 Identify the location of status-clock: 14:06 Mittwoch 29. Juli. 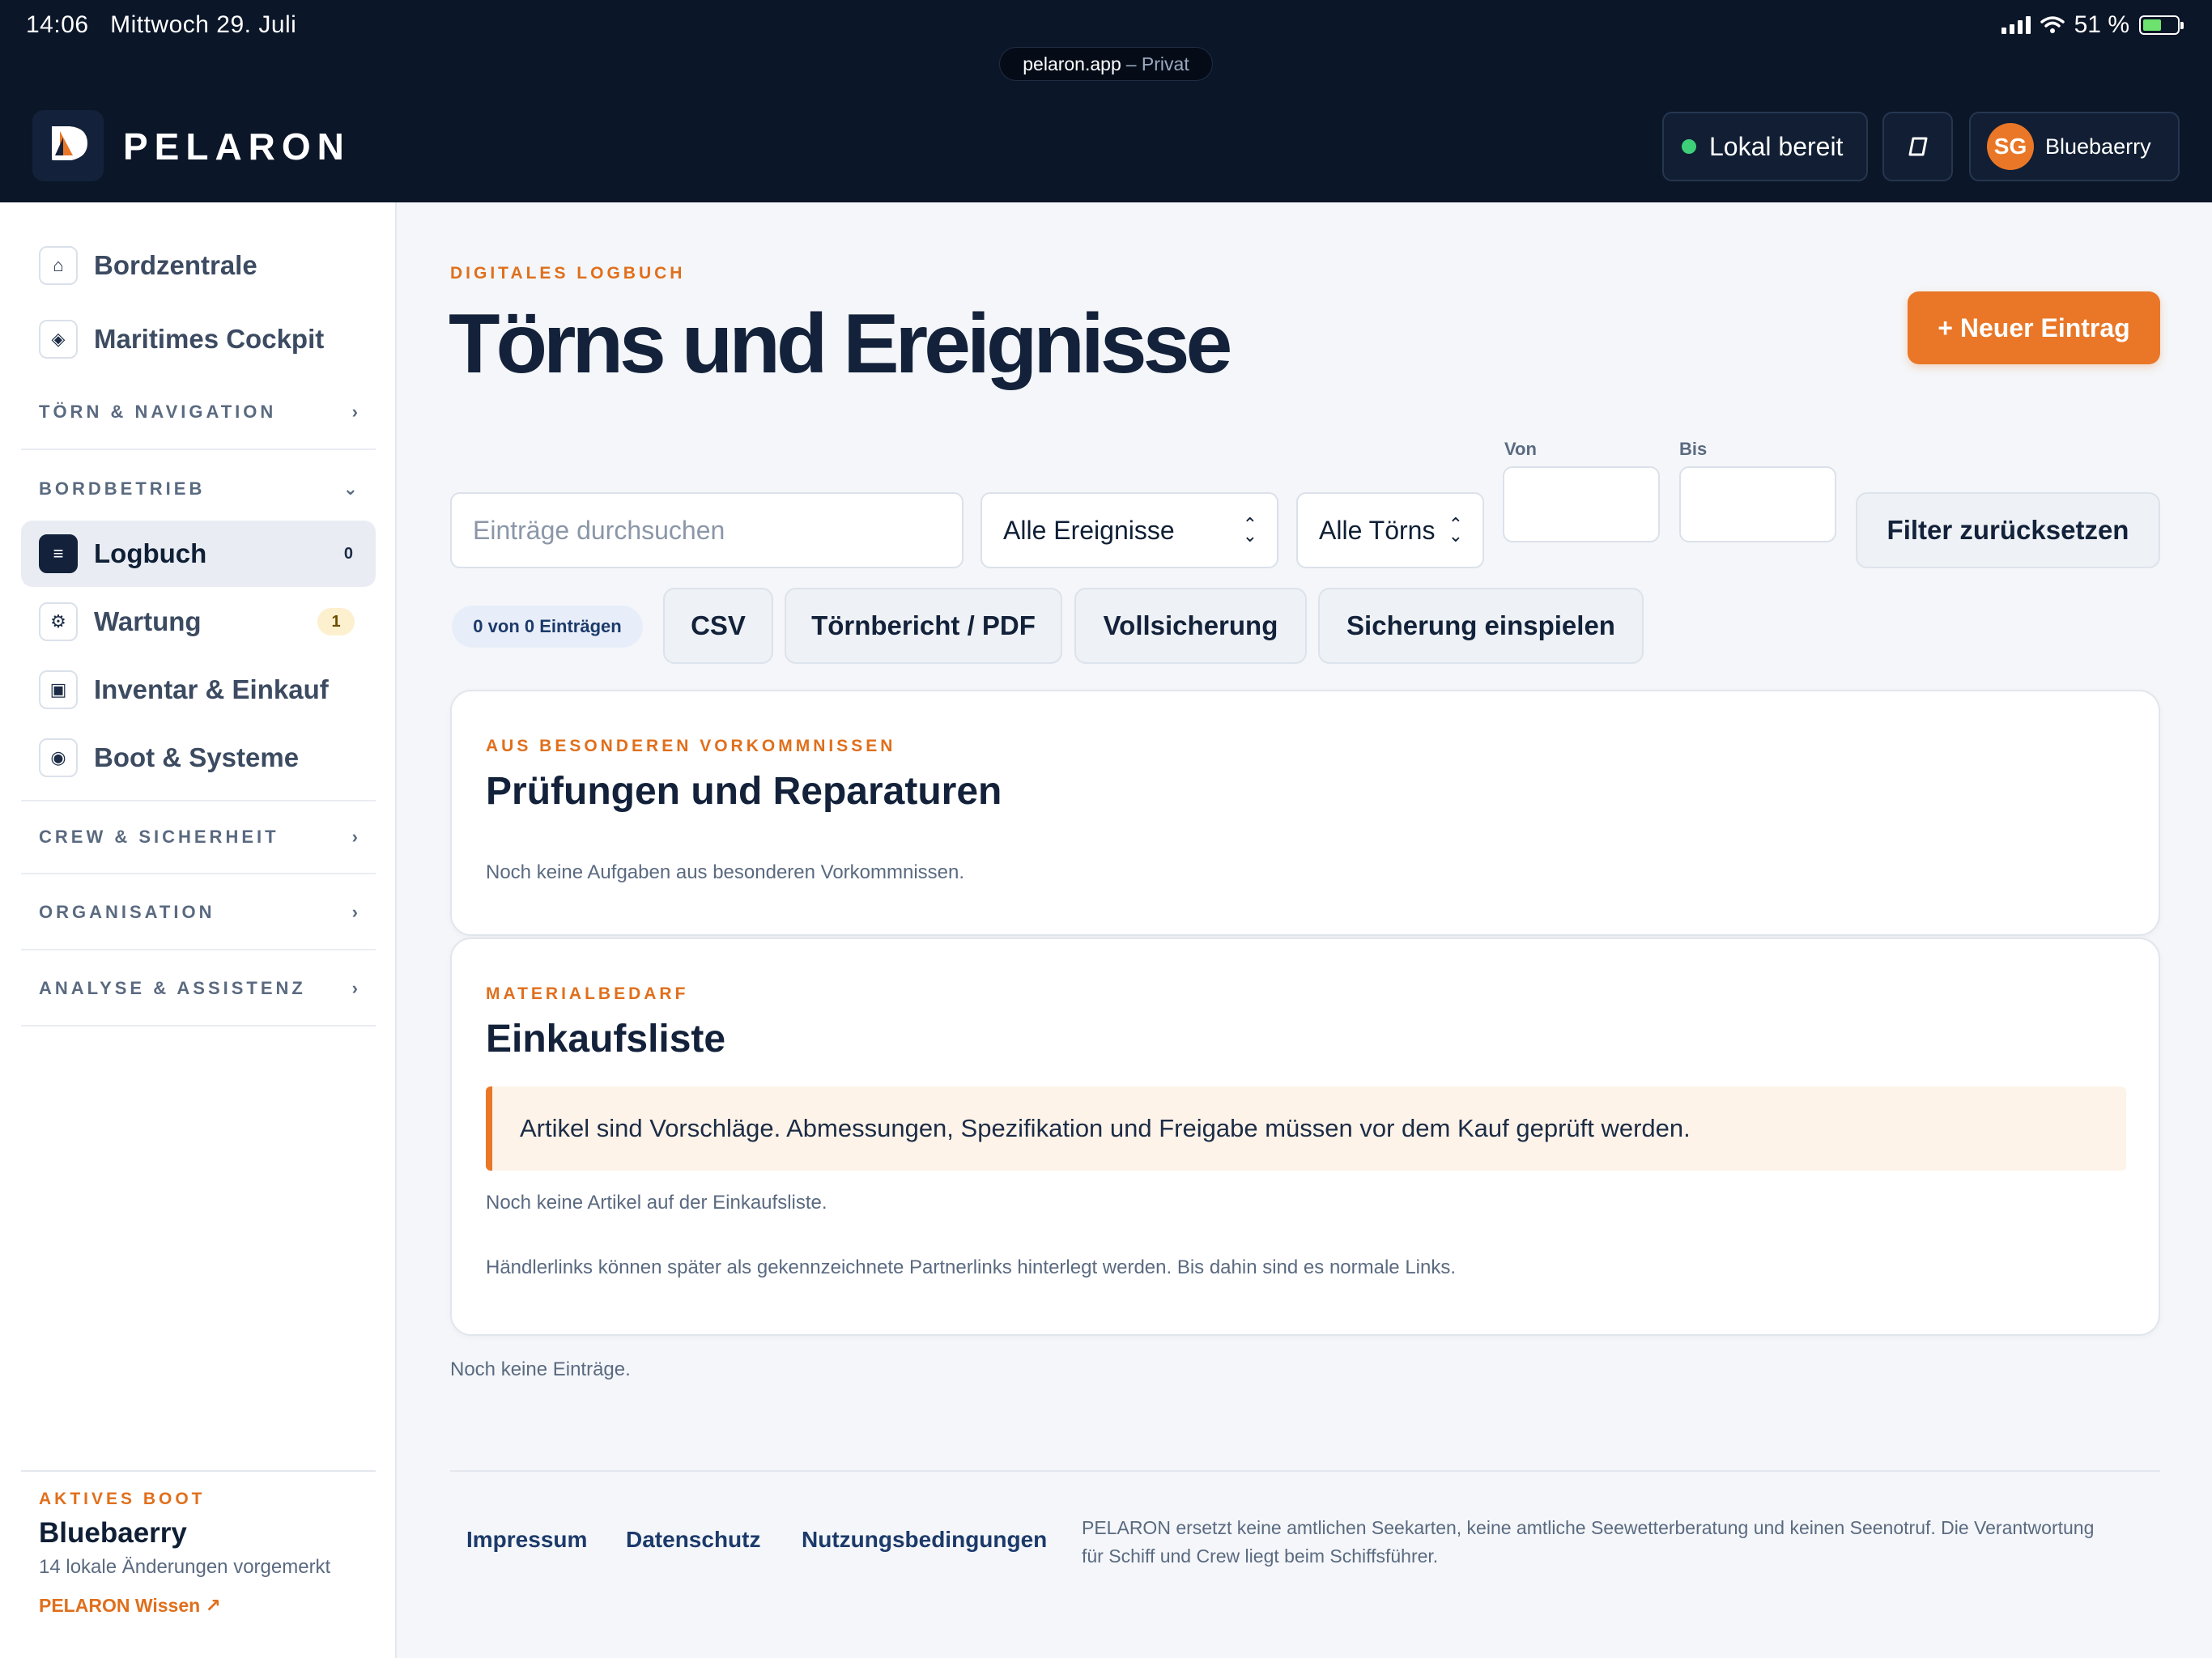
(161, 25).